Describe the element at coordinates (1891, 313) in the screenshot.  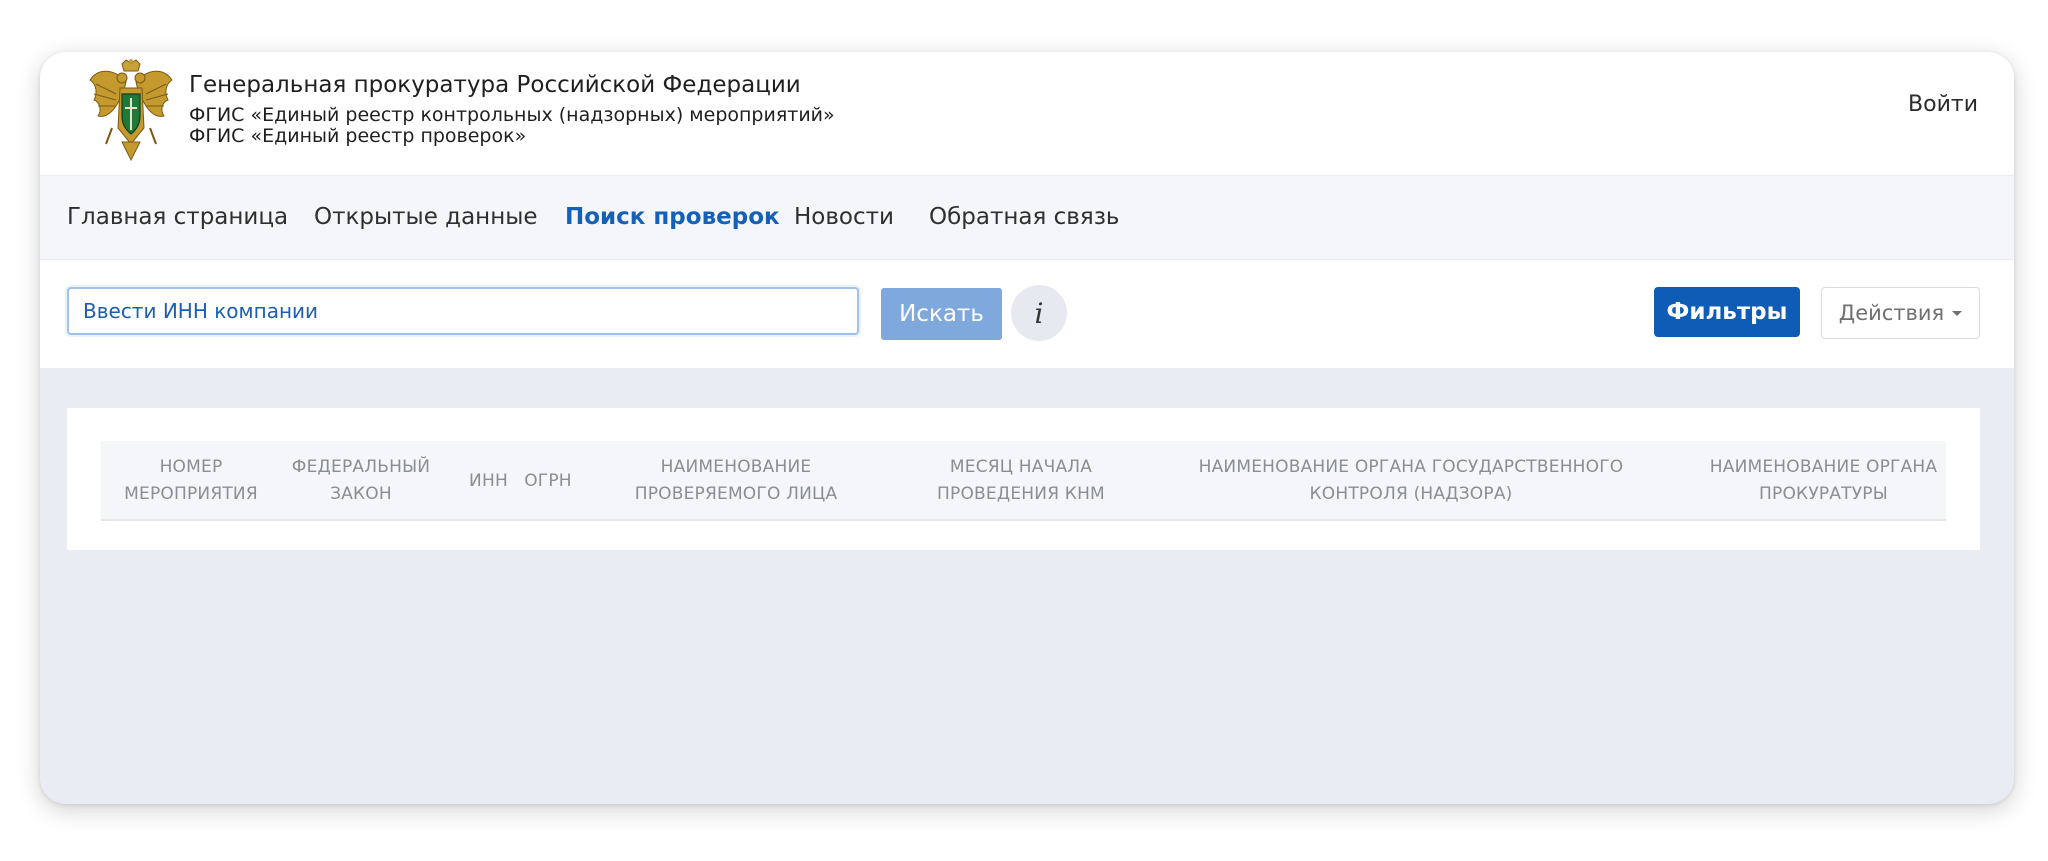
I see `actions-label: Действия` at that location.